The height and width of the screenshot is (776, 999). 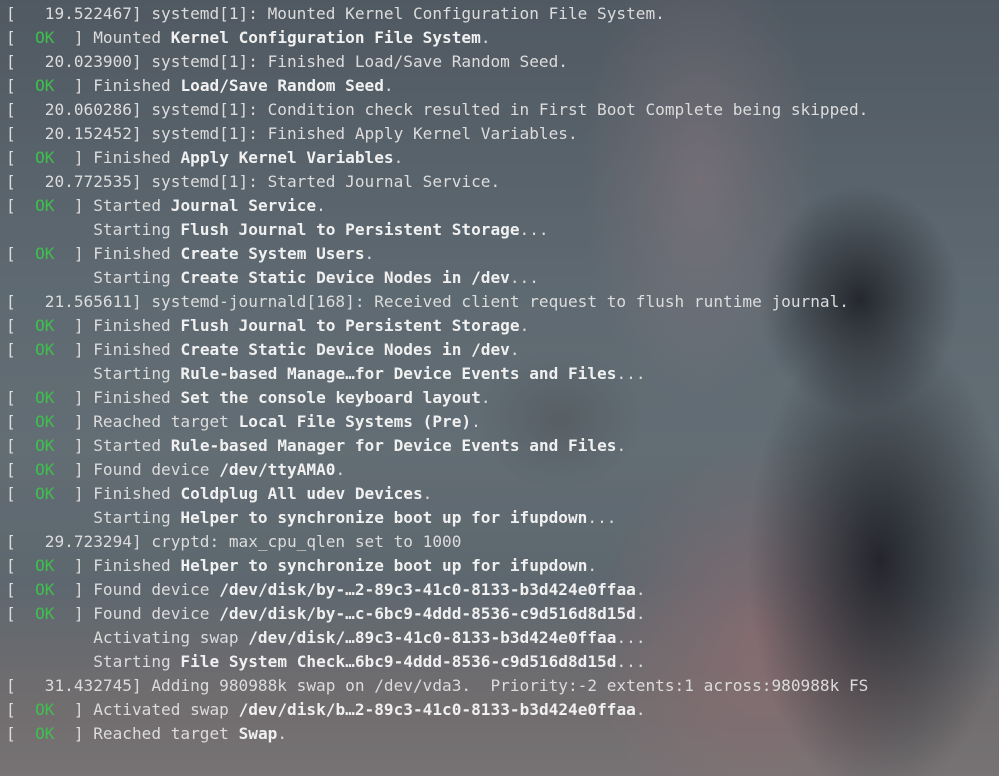 I want to click on unit-name: Flush Journal to Persistent Storage, so click(x=350, y=229).